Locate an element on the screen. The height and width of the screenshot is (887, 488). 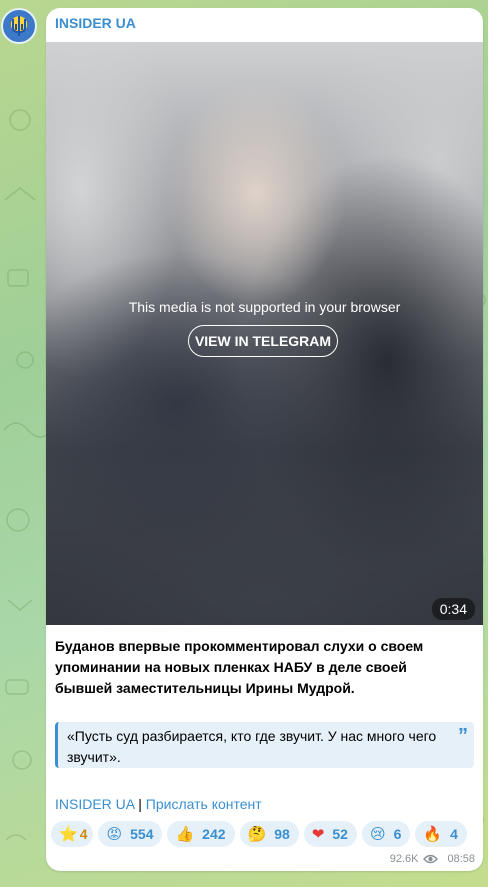
view-in-telegram-button: VIEW IN TELEGRAM is located at coordinates (263, 341).